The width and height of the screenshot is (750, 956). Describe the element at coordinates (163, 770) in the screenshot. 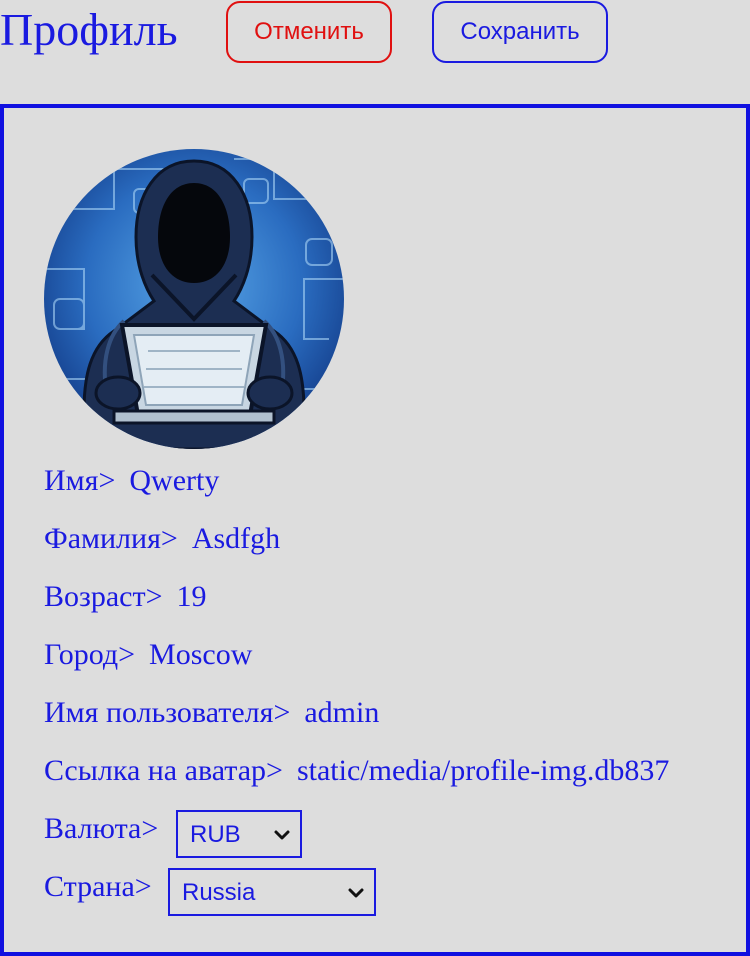

I see `field-label: Ссылка на аватар>` at that location.